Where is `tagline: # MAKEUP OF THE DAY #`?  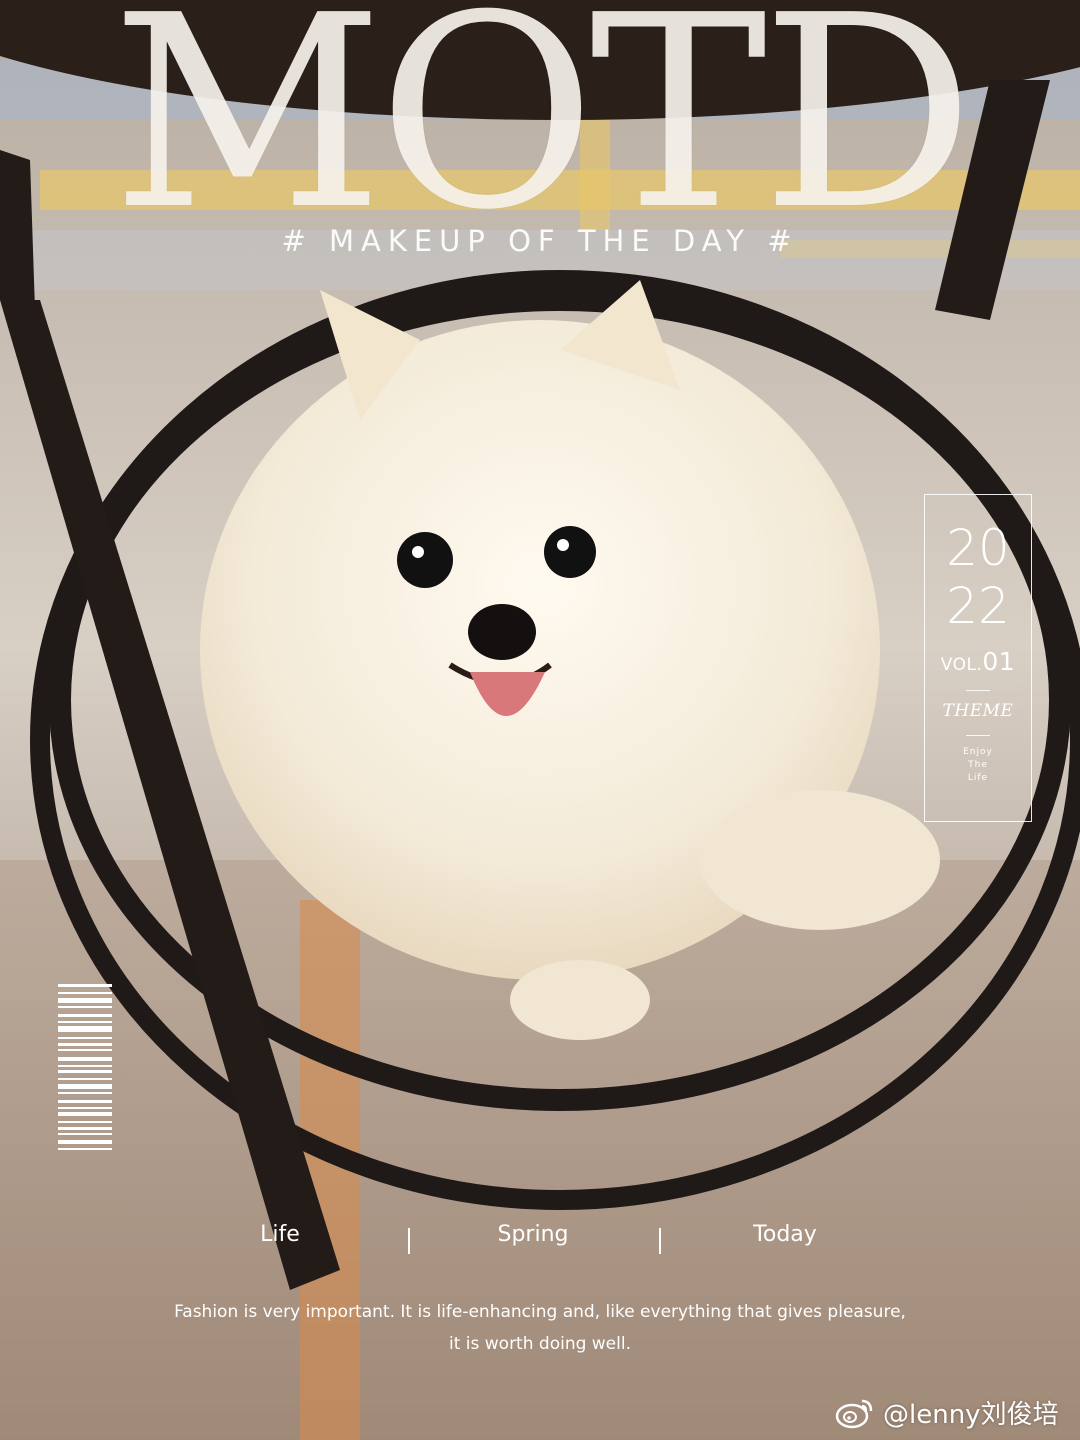 tagline: # MAKEUP OF THE DAY # is located at coordinates (540, 241).